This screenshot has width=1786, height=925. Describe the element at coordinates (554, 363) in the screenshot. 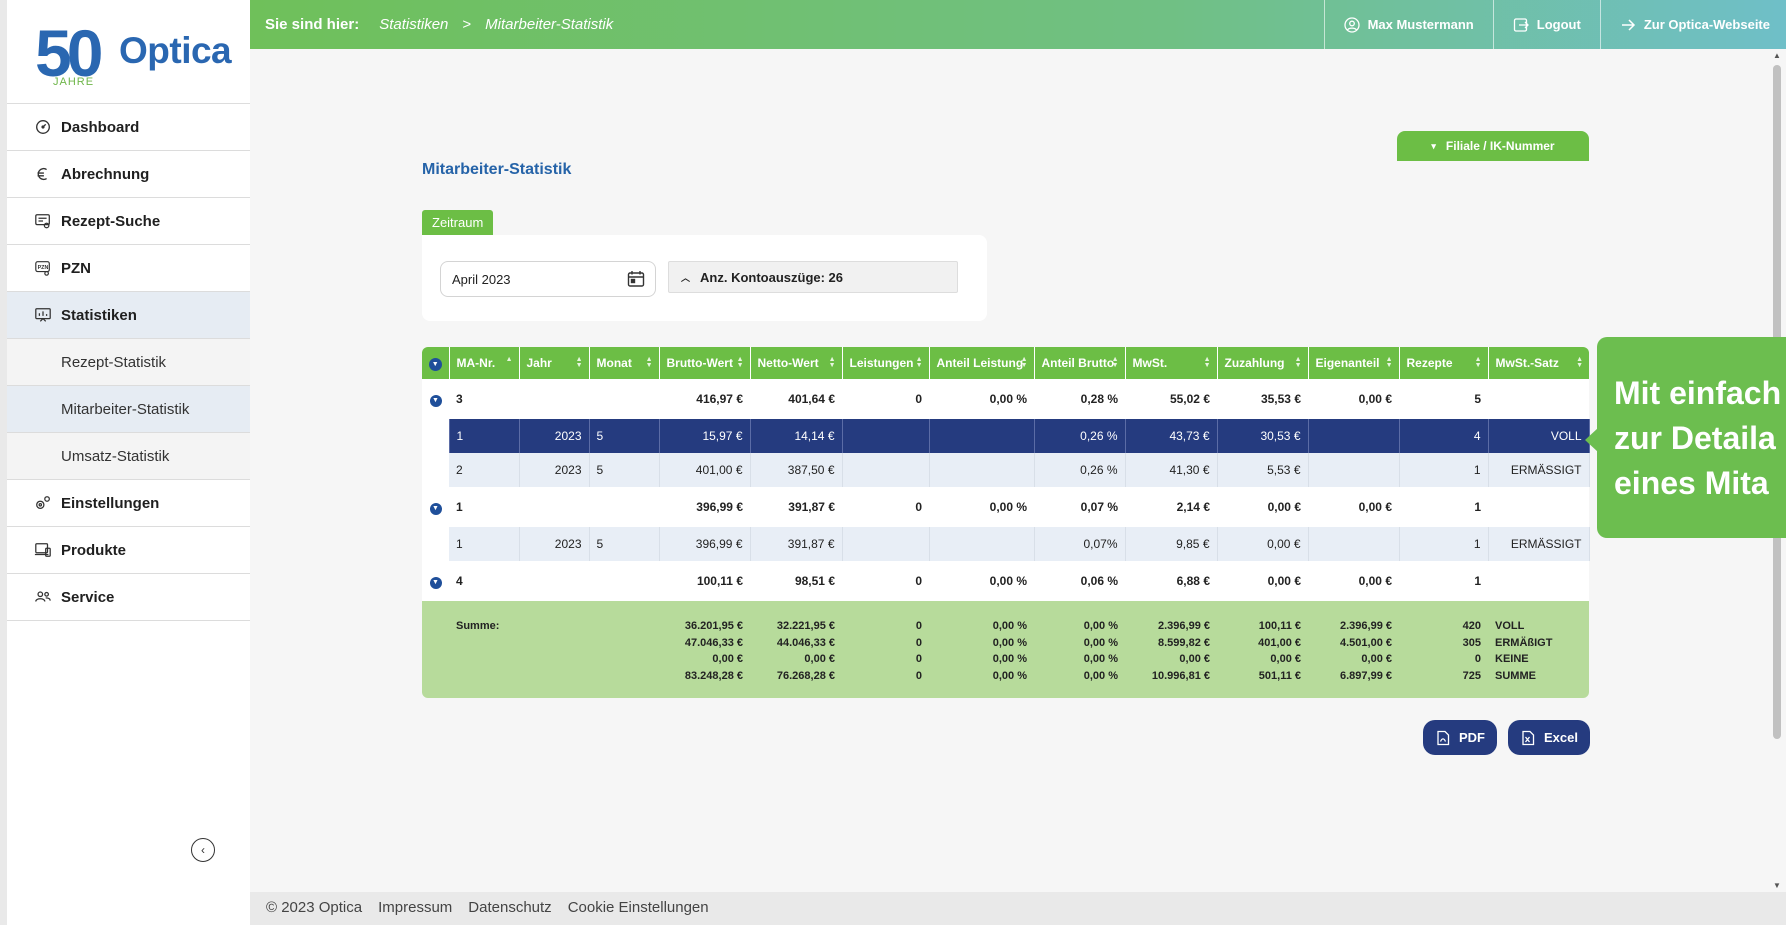

I see `column-header: Jahr ▲ ▼` at that location.